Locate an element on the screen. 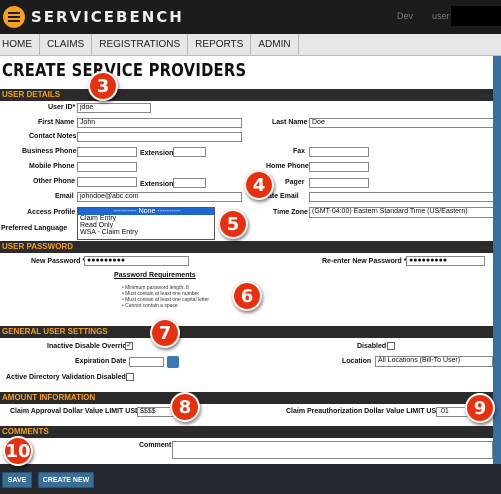 The image size is (501, 494). extension2-label: Extension is located at coordinates (157, 184).